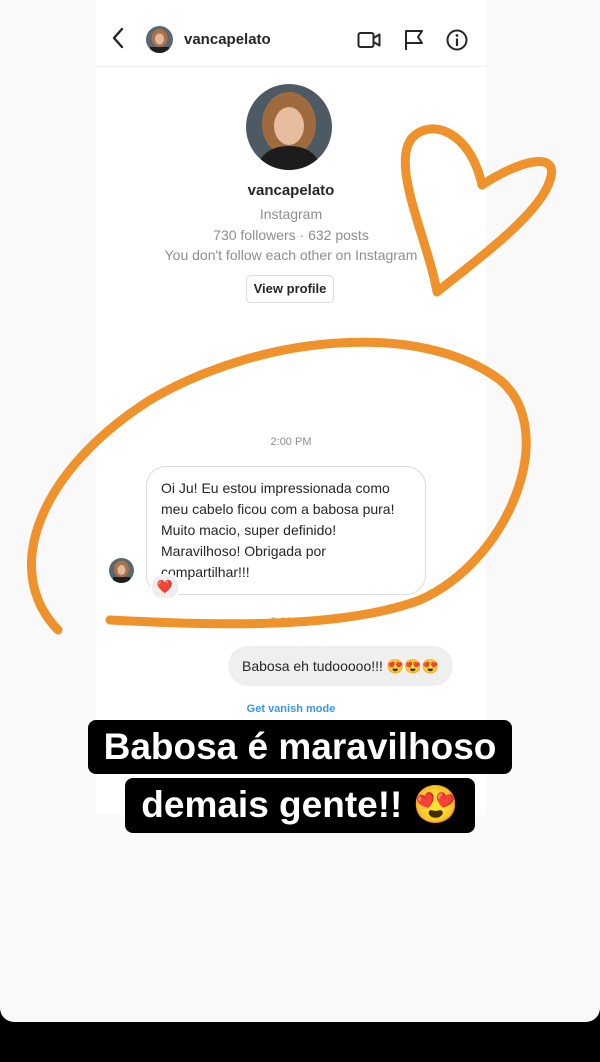 The image size is (600, 1062). I want to click on view-profile-button: View profile, so click(290, 289).